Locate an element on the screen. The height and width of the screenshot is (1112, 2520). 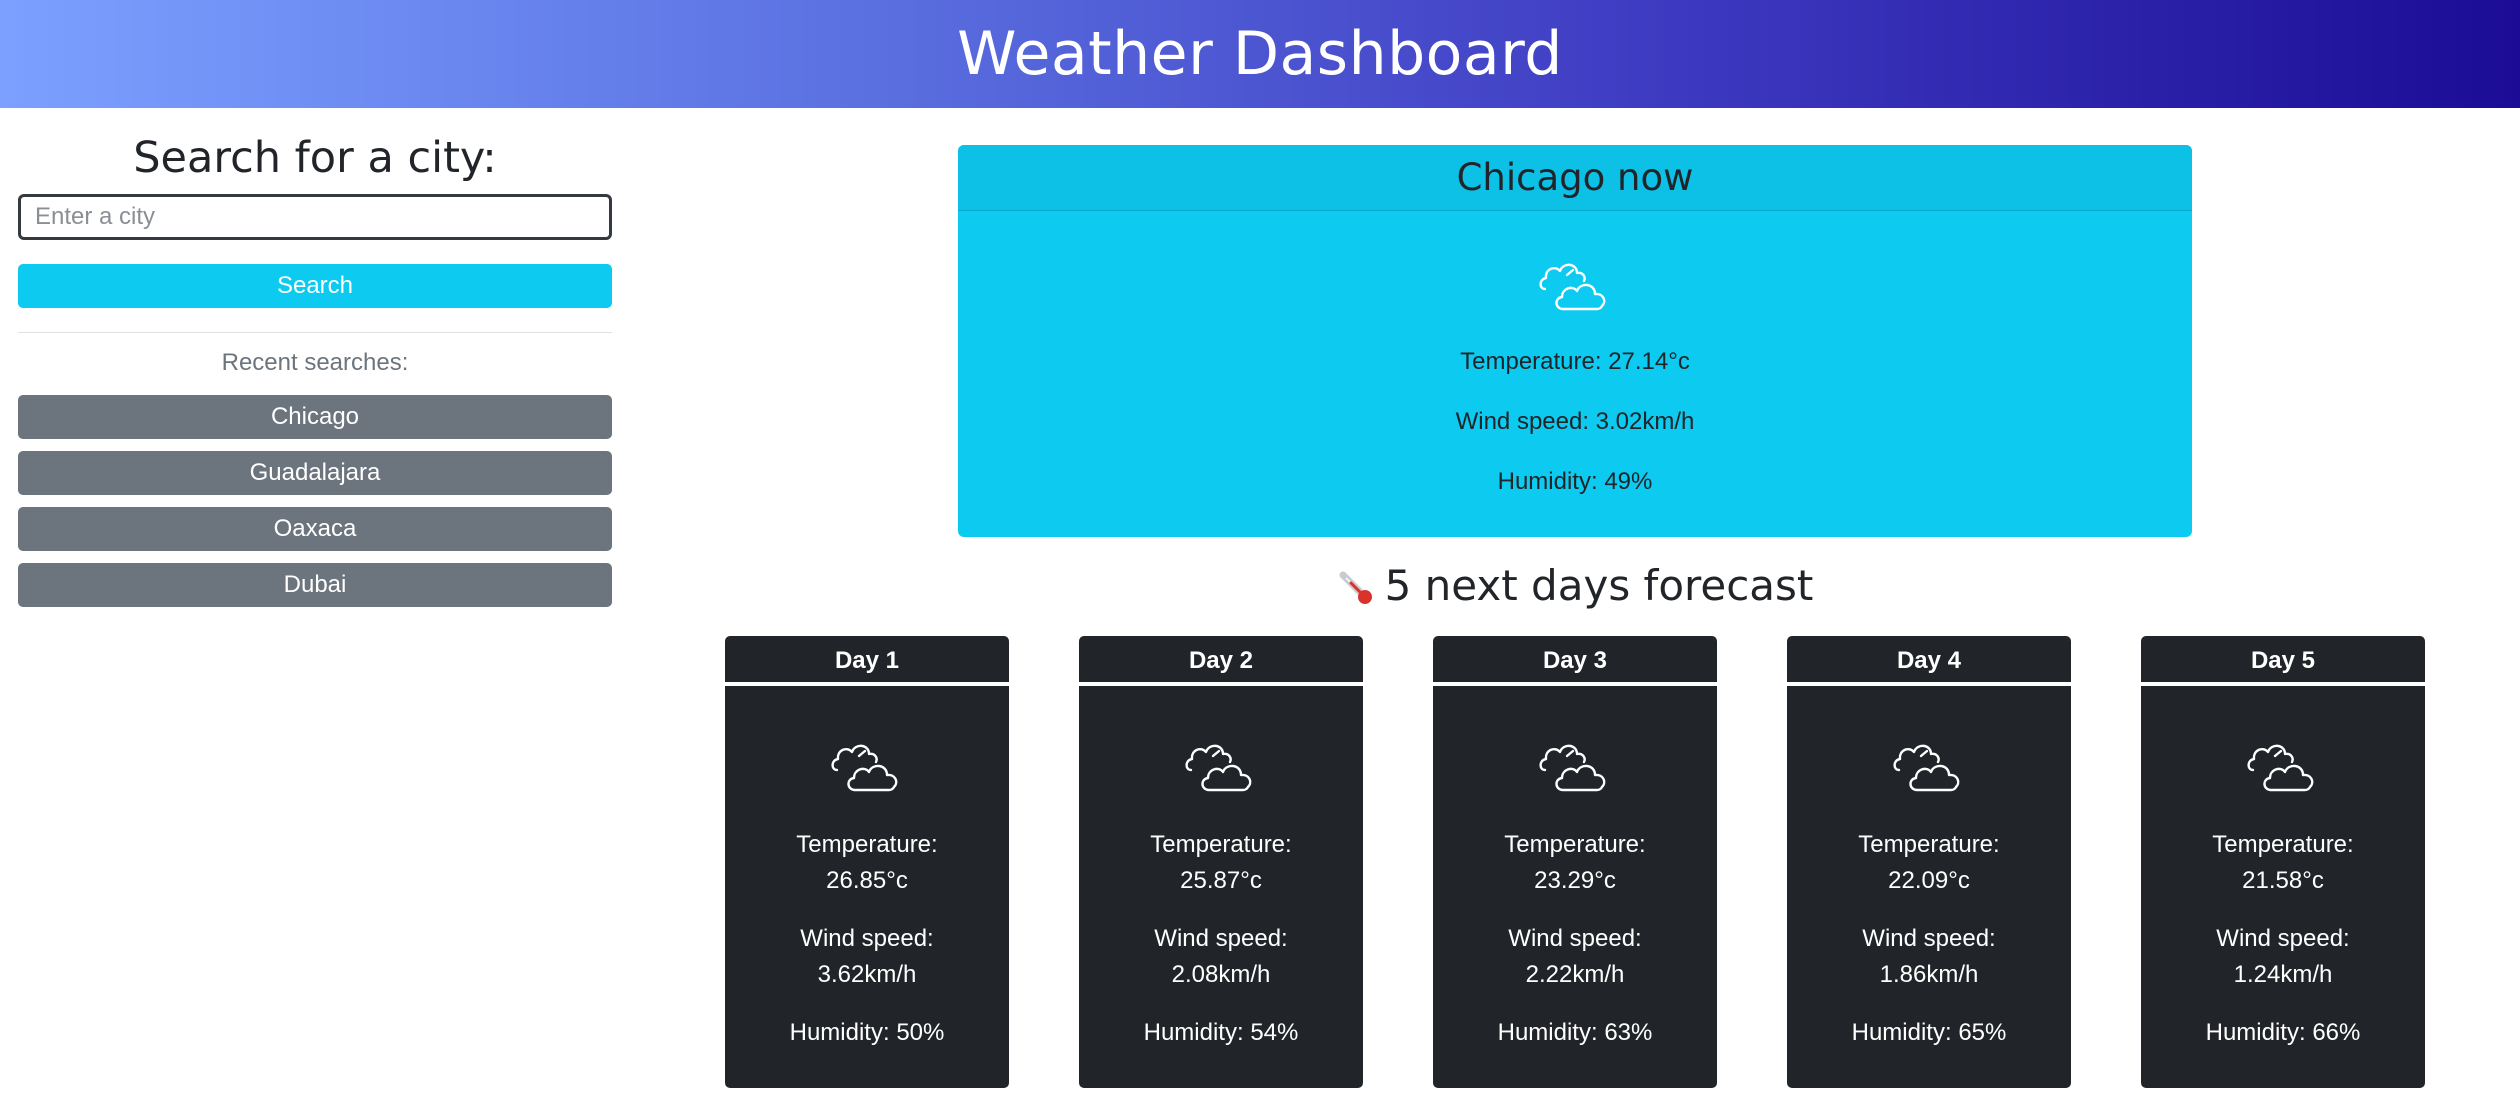
humidity-value: Humidity: 50% is located at coordinates (867, 1032).